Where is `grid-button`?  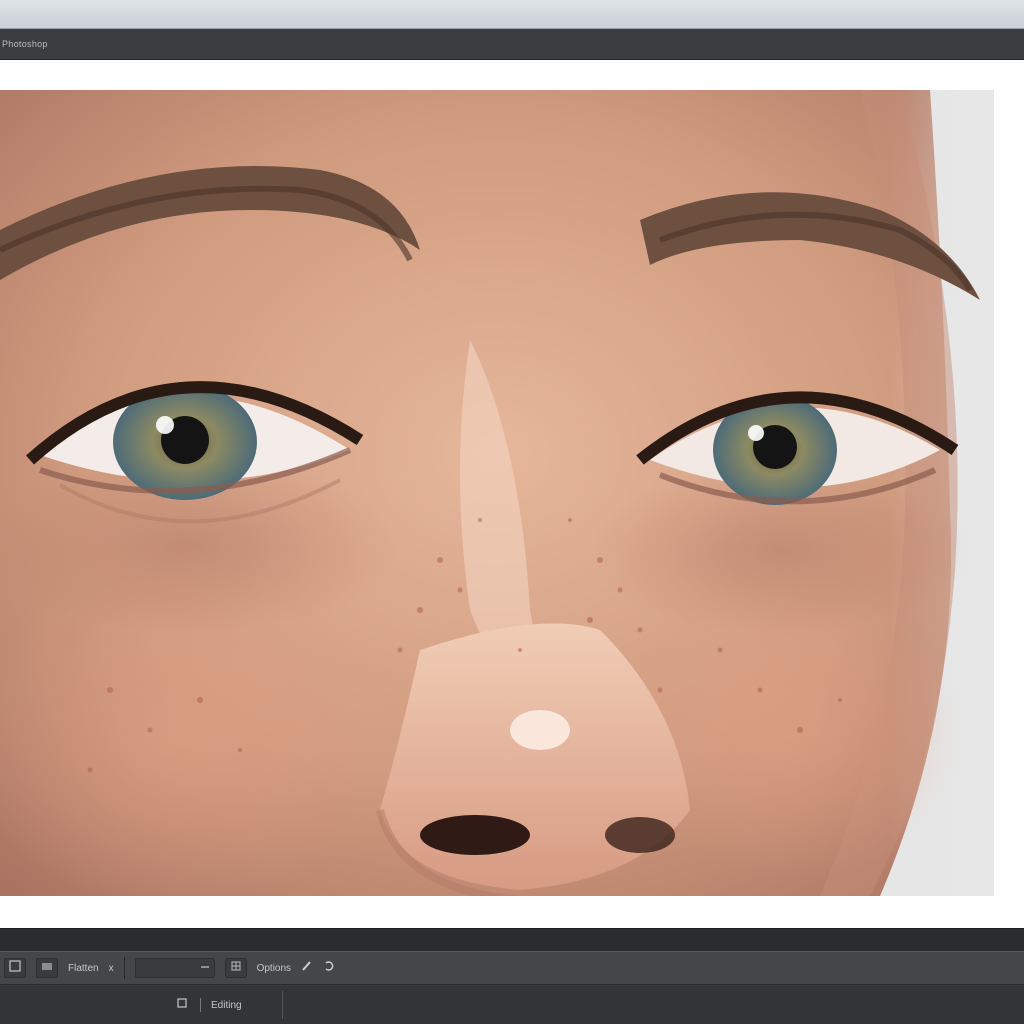 grid-button is located at coordinates (235, 968).